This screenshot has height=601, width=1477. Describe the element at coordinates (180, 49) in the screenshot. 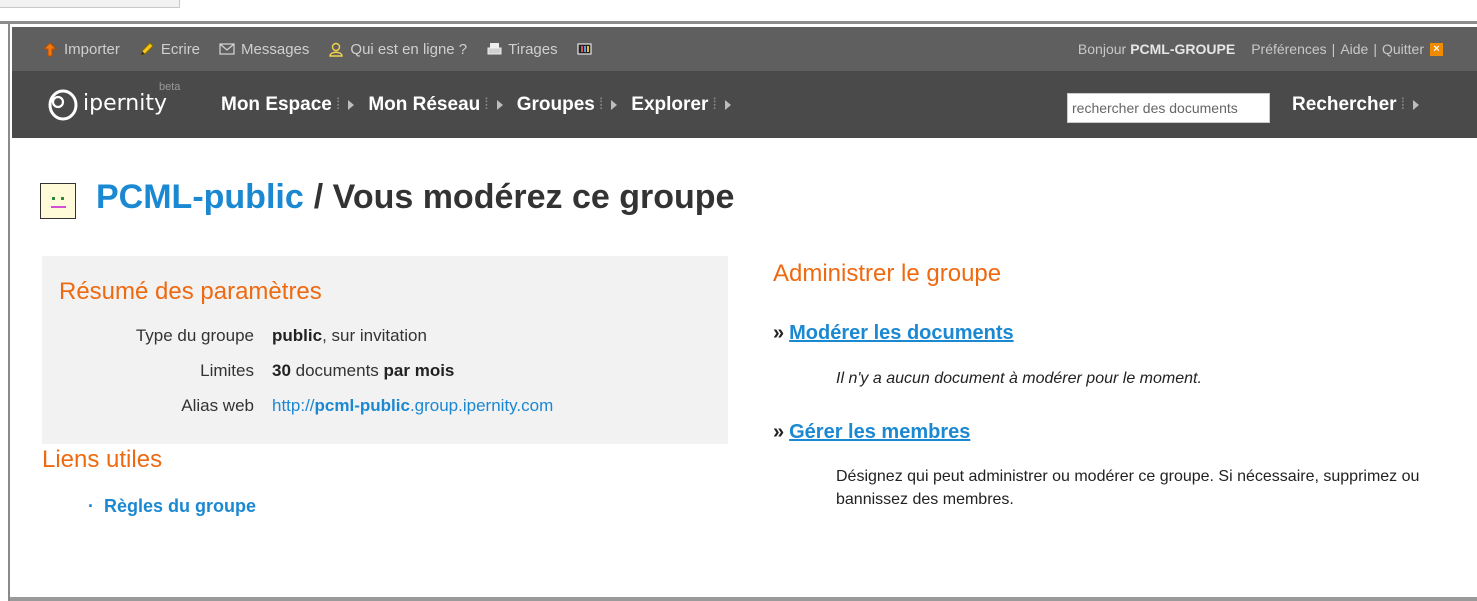

I see `write-label: Ecrire` at that location.